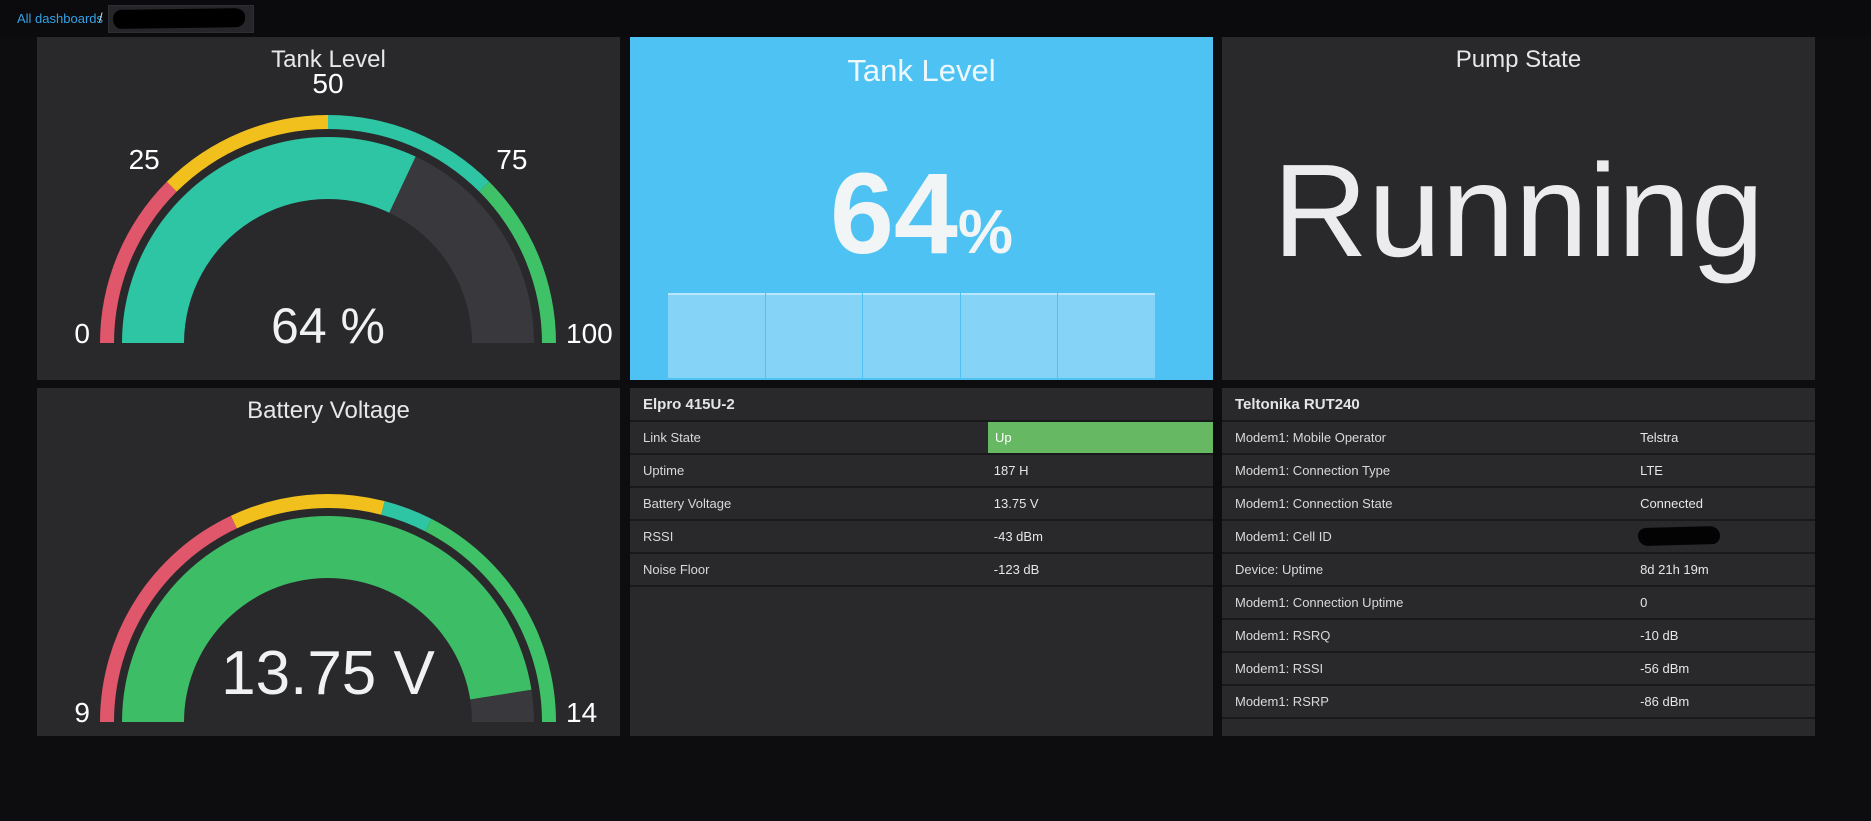 Image resolution: width=1871 pixels, height=821 pixels. What do you see at coordinates (581, 712) in the screenshot?
I see `gauge-tick-label: 14` at bounding box center [581, 712].